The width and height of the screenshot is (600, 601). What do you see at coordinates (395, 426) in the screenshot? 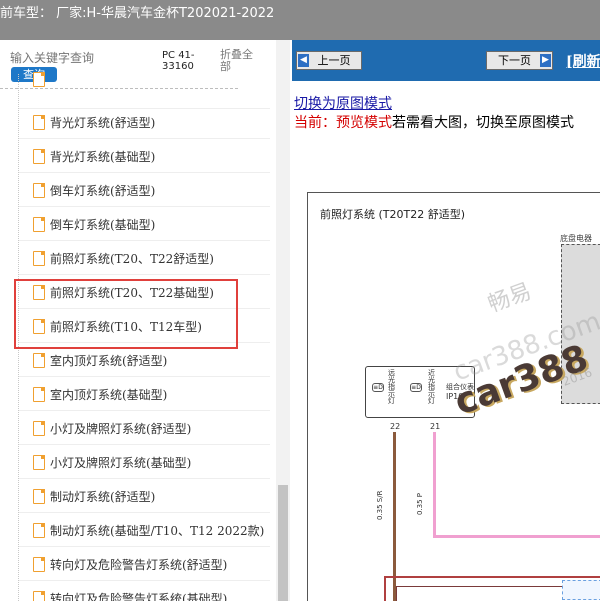
I see `pin-a: 22` at bounding box center [395, 426].